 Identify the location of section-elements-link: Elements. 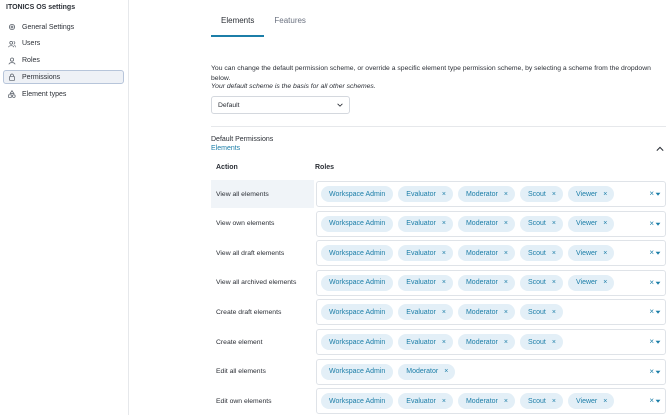
(225, 148).